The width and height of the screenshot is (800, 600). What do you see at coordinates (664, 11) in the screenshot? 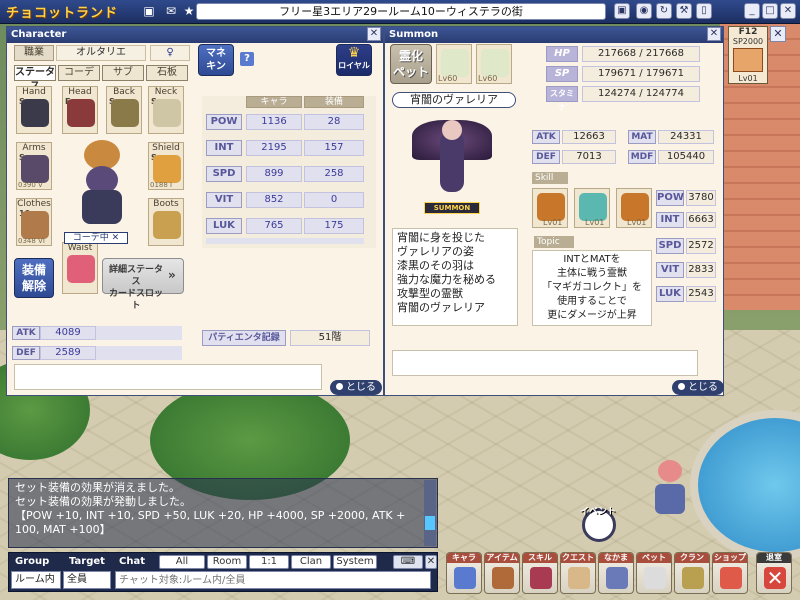
I see `refresh-icon: ↻` at bounding box center [664, 11].